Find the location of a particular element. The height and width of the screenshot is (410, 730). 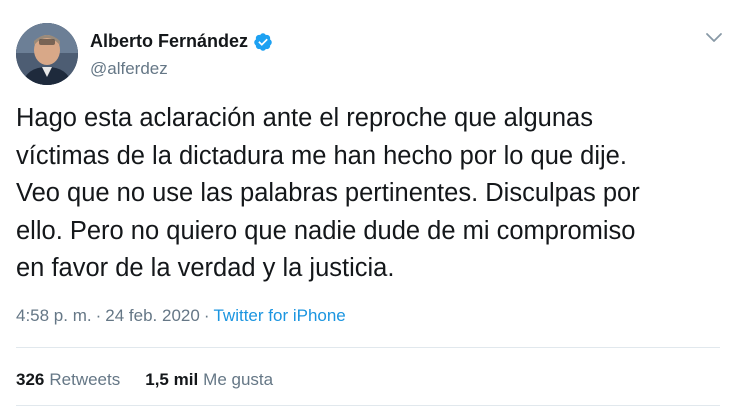

verified-badge-icon is located at coordinates (263, 41).